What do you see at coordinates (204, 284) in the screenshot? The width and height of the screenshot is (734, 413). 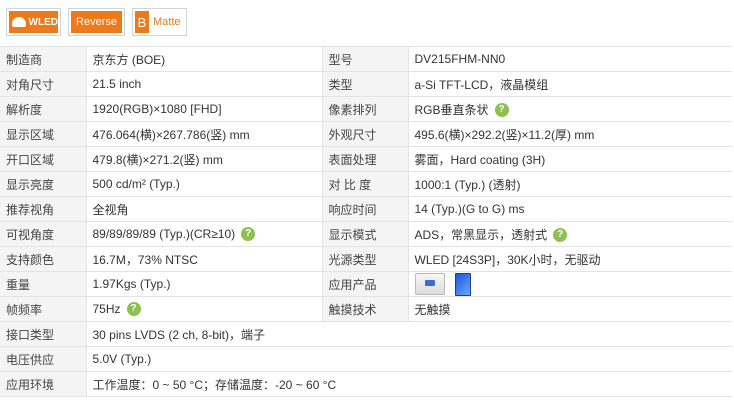 I see `spec-value: 1.97Kgs (Typ.)` at bounding box center [204, 284].